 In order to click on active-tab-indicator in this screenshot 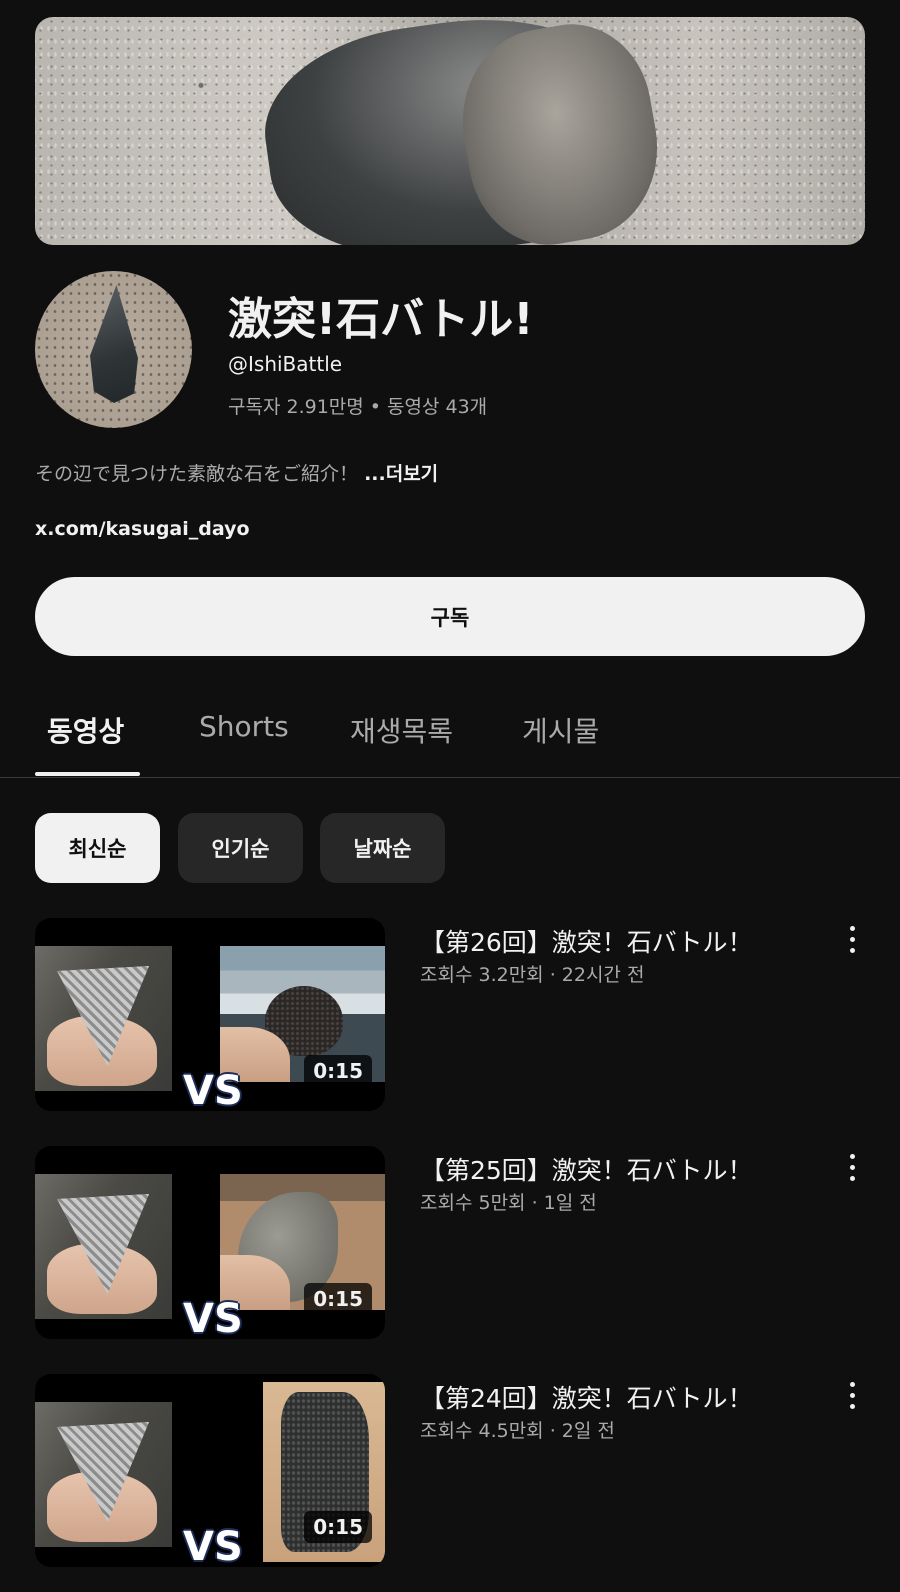, I will do `click(87, 774)`.